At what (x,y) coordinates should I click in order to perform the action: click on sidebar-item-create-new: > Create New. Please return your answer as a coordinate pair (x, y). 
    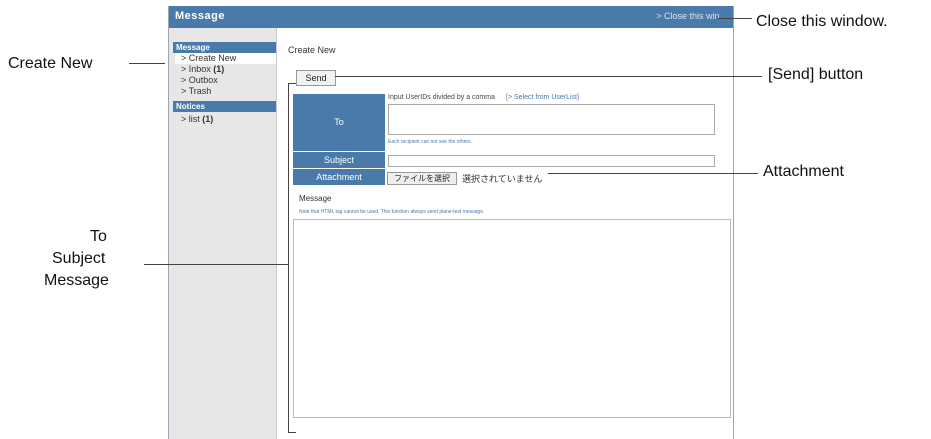
    Looking at the image, I should click on (225, 58).